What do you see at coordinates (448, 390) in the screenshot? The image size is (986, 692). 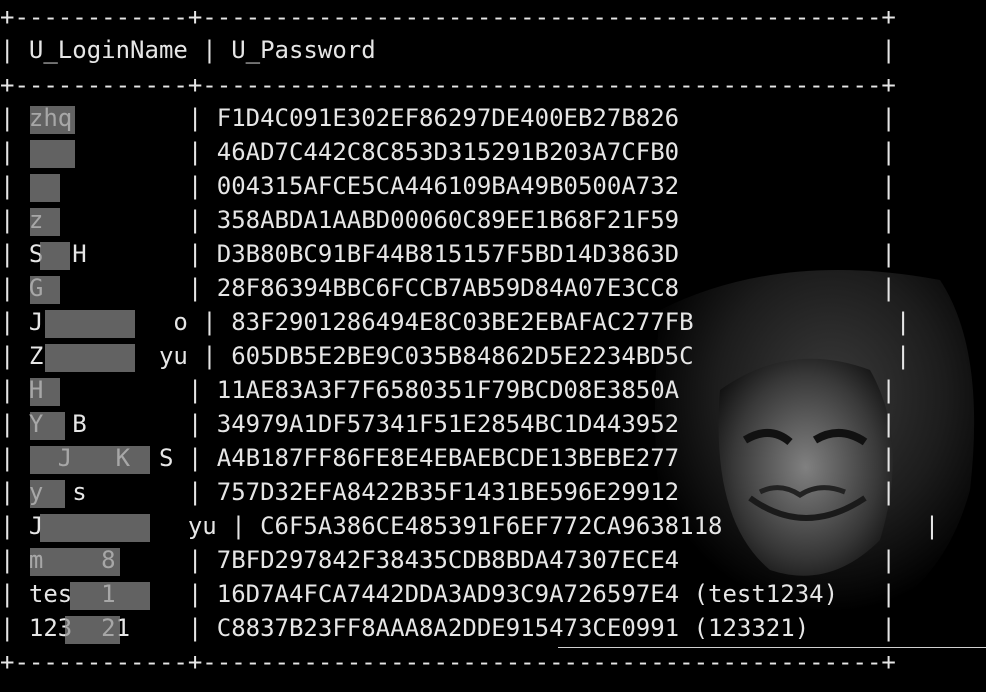 I see `table-row: | H | 11AE83A3F7F6580351F79BCD08E3850A |` at bounding box center [448, 390].